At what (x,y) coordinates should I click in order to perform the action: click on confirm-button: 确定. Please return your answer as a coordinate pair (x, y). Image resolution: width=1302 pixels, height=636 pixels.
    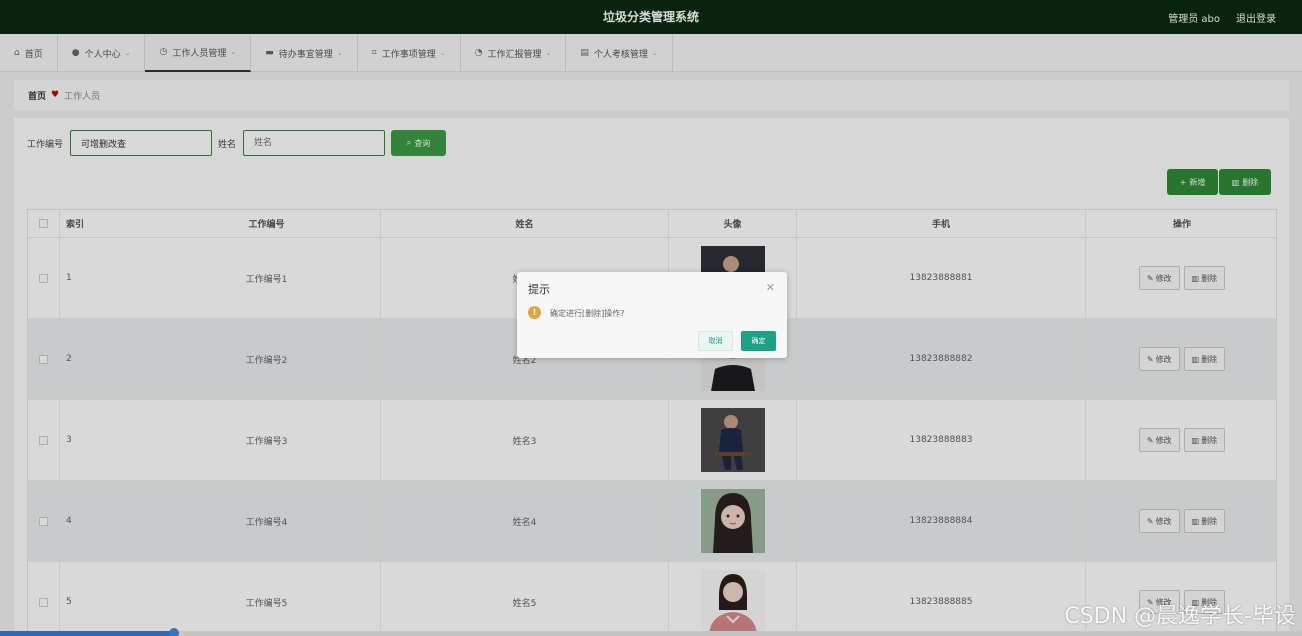
    Looking at the image, I should click on (758, 341).